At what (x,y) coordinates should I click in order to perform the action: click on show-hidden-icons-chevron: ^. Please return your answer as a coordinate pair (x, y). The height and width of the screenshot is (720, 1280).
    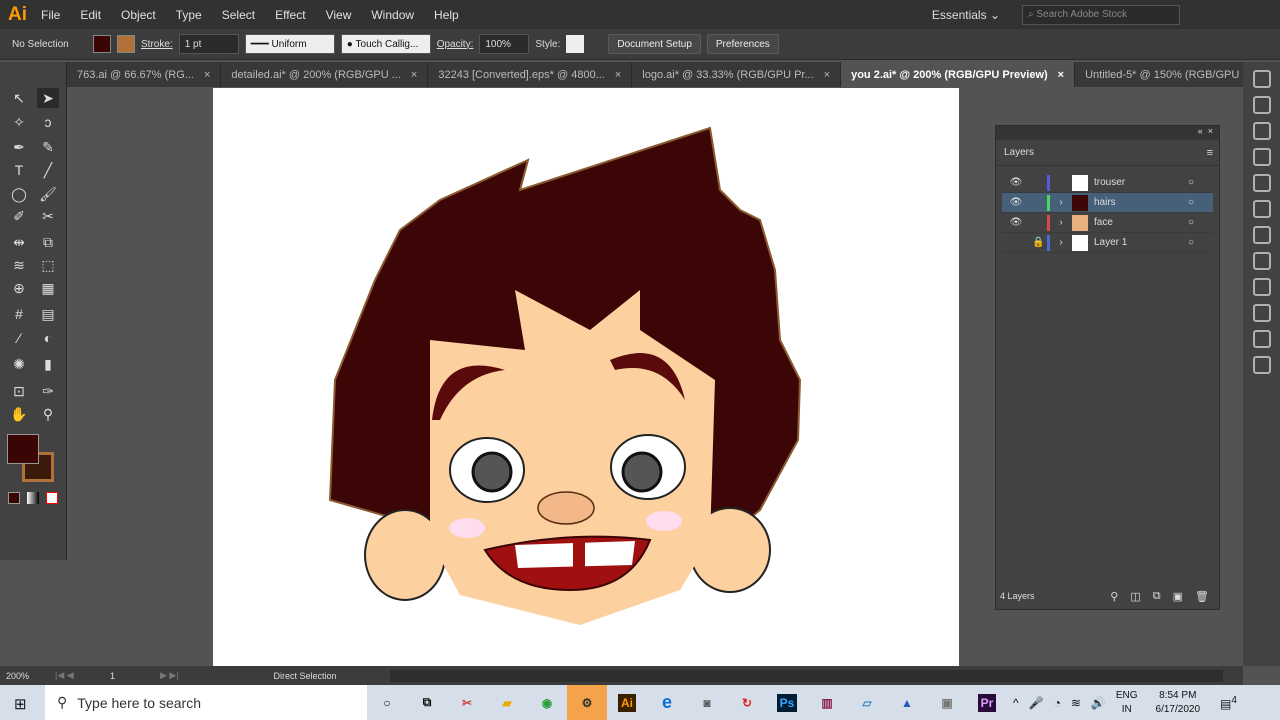
    Looking at the image, I should click on (1016, 703).